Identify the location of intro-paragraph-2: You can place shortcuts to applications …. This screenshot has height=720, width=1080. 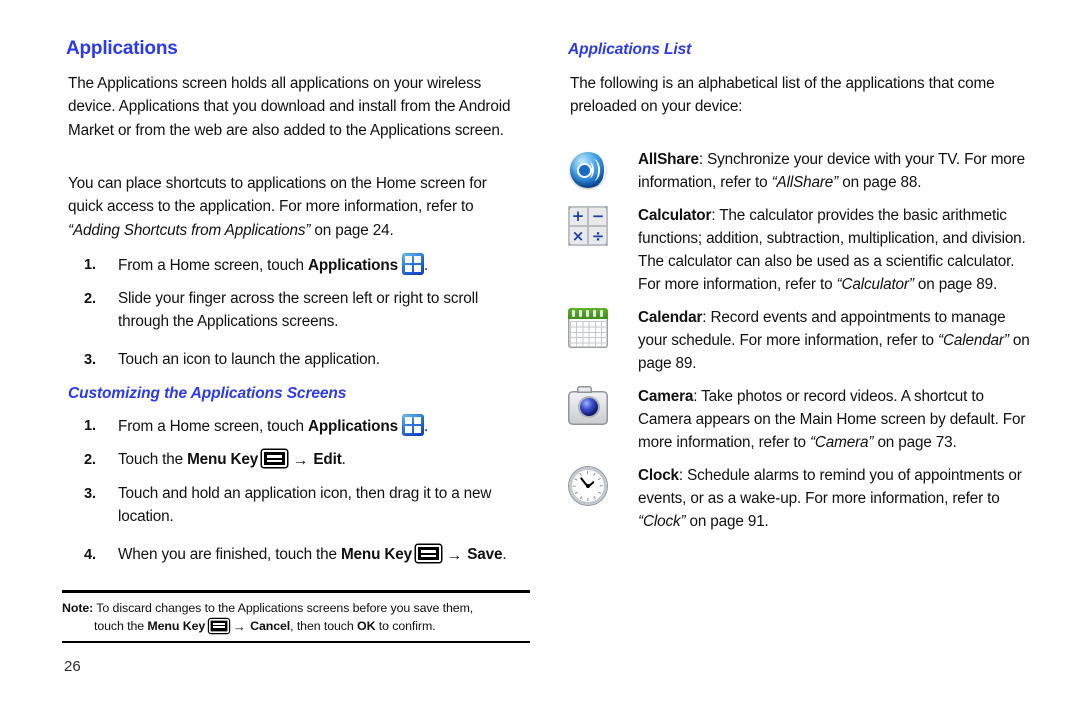
(294, 207).